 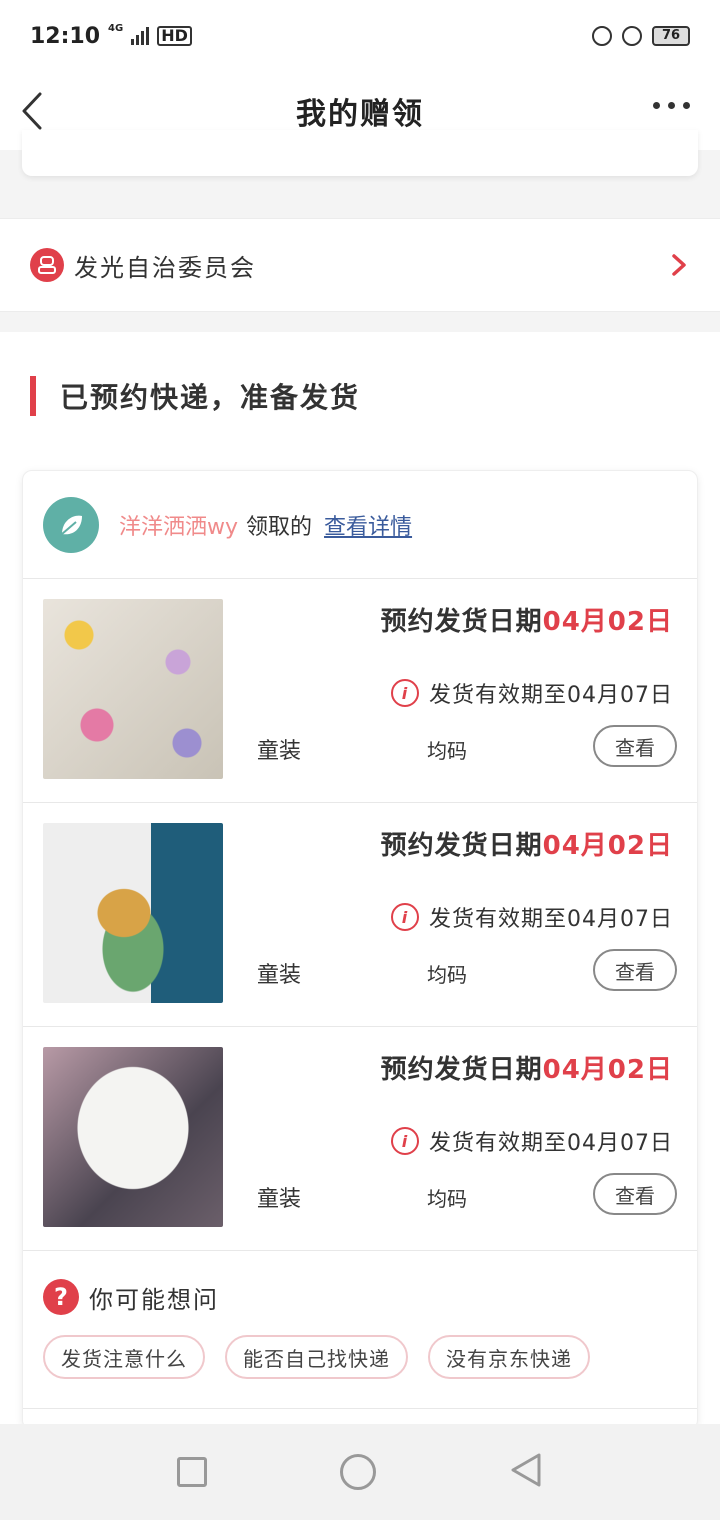 What do you see at coordinates (210, 397) in the screenshot?
I see `section-title: 已预约快递，准备发货` at bounding box center [210, 397].